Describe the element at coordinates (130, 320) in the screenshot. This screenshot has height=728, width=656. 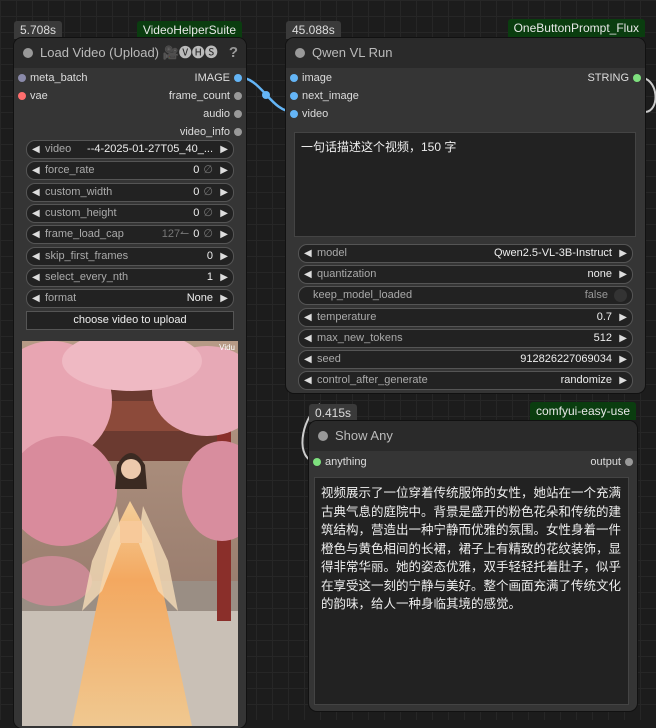
I see `choose-video-button: choose video to upload` at that location.